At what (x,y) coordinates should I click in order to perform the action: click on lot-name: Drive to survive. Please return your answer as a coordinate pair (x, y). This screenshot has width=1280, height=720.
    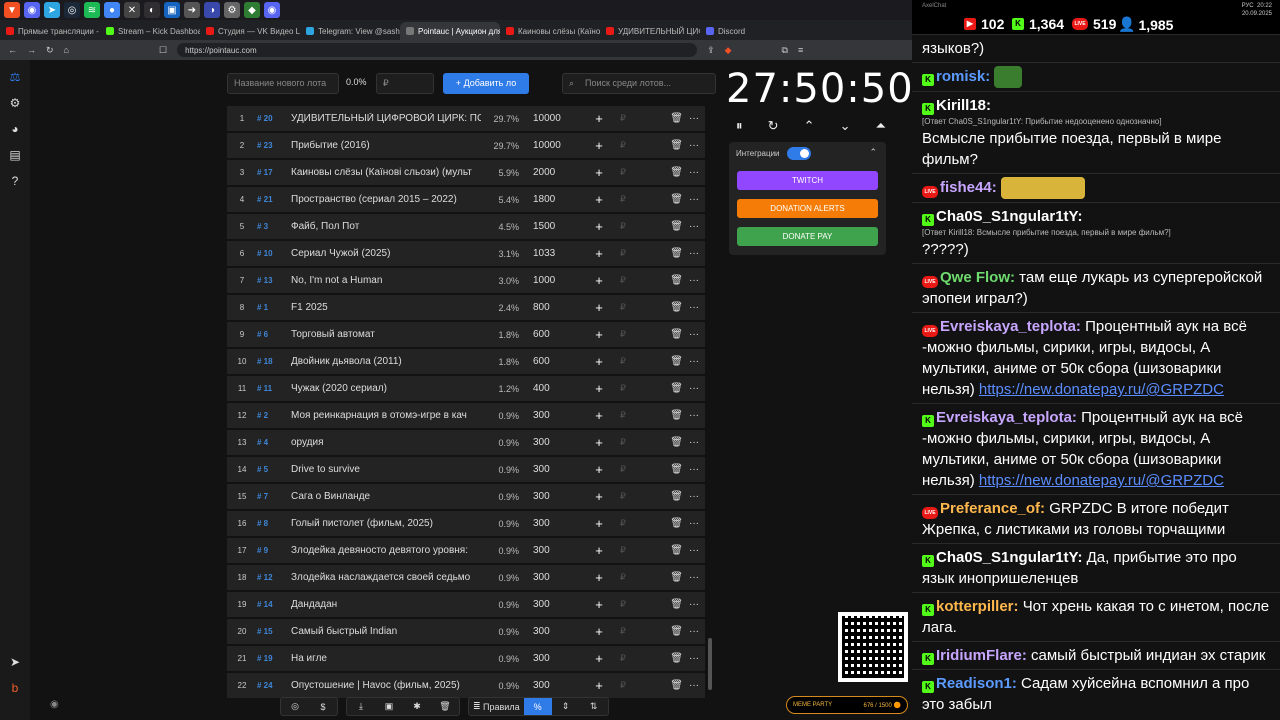
    Looking at the image, I should click on (386, 469).